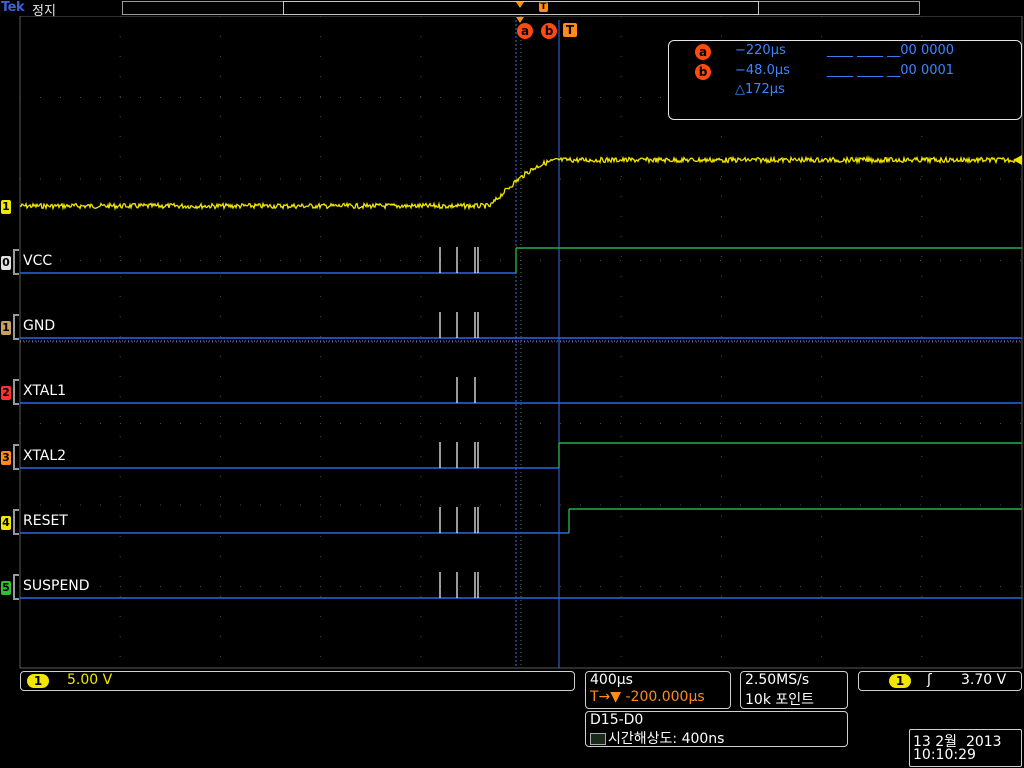 This screenshot has width=1024, height=768. Describe the element at coordinates (984, 680) in the screenshot. I see `trigger-level: 3.70 V` at that location.